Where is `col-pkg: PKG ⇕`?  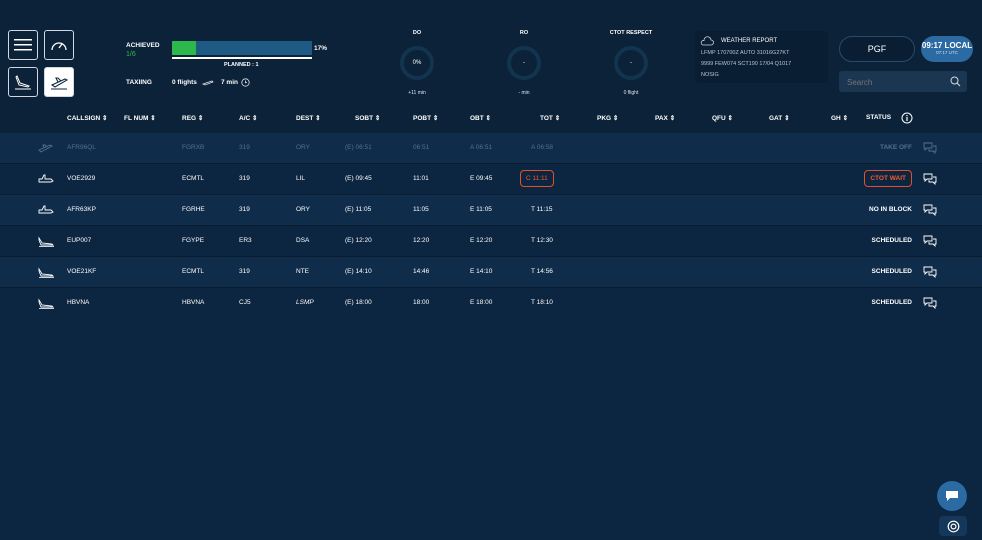 col-pkg: PKG ⇕ is located at coordinates (607, 118).